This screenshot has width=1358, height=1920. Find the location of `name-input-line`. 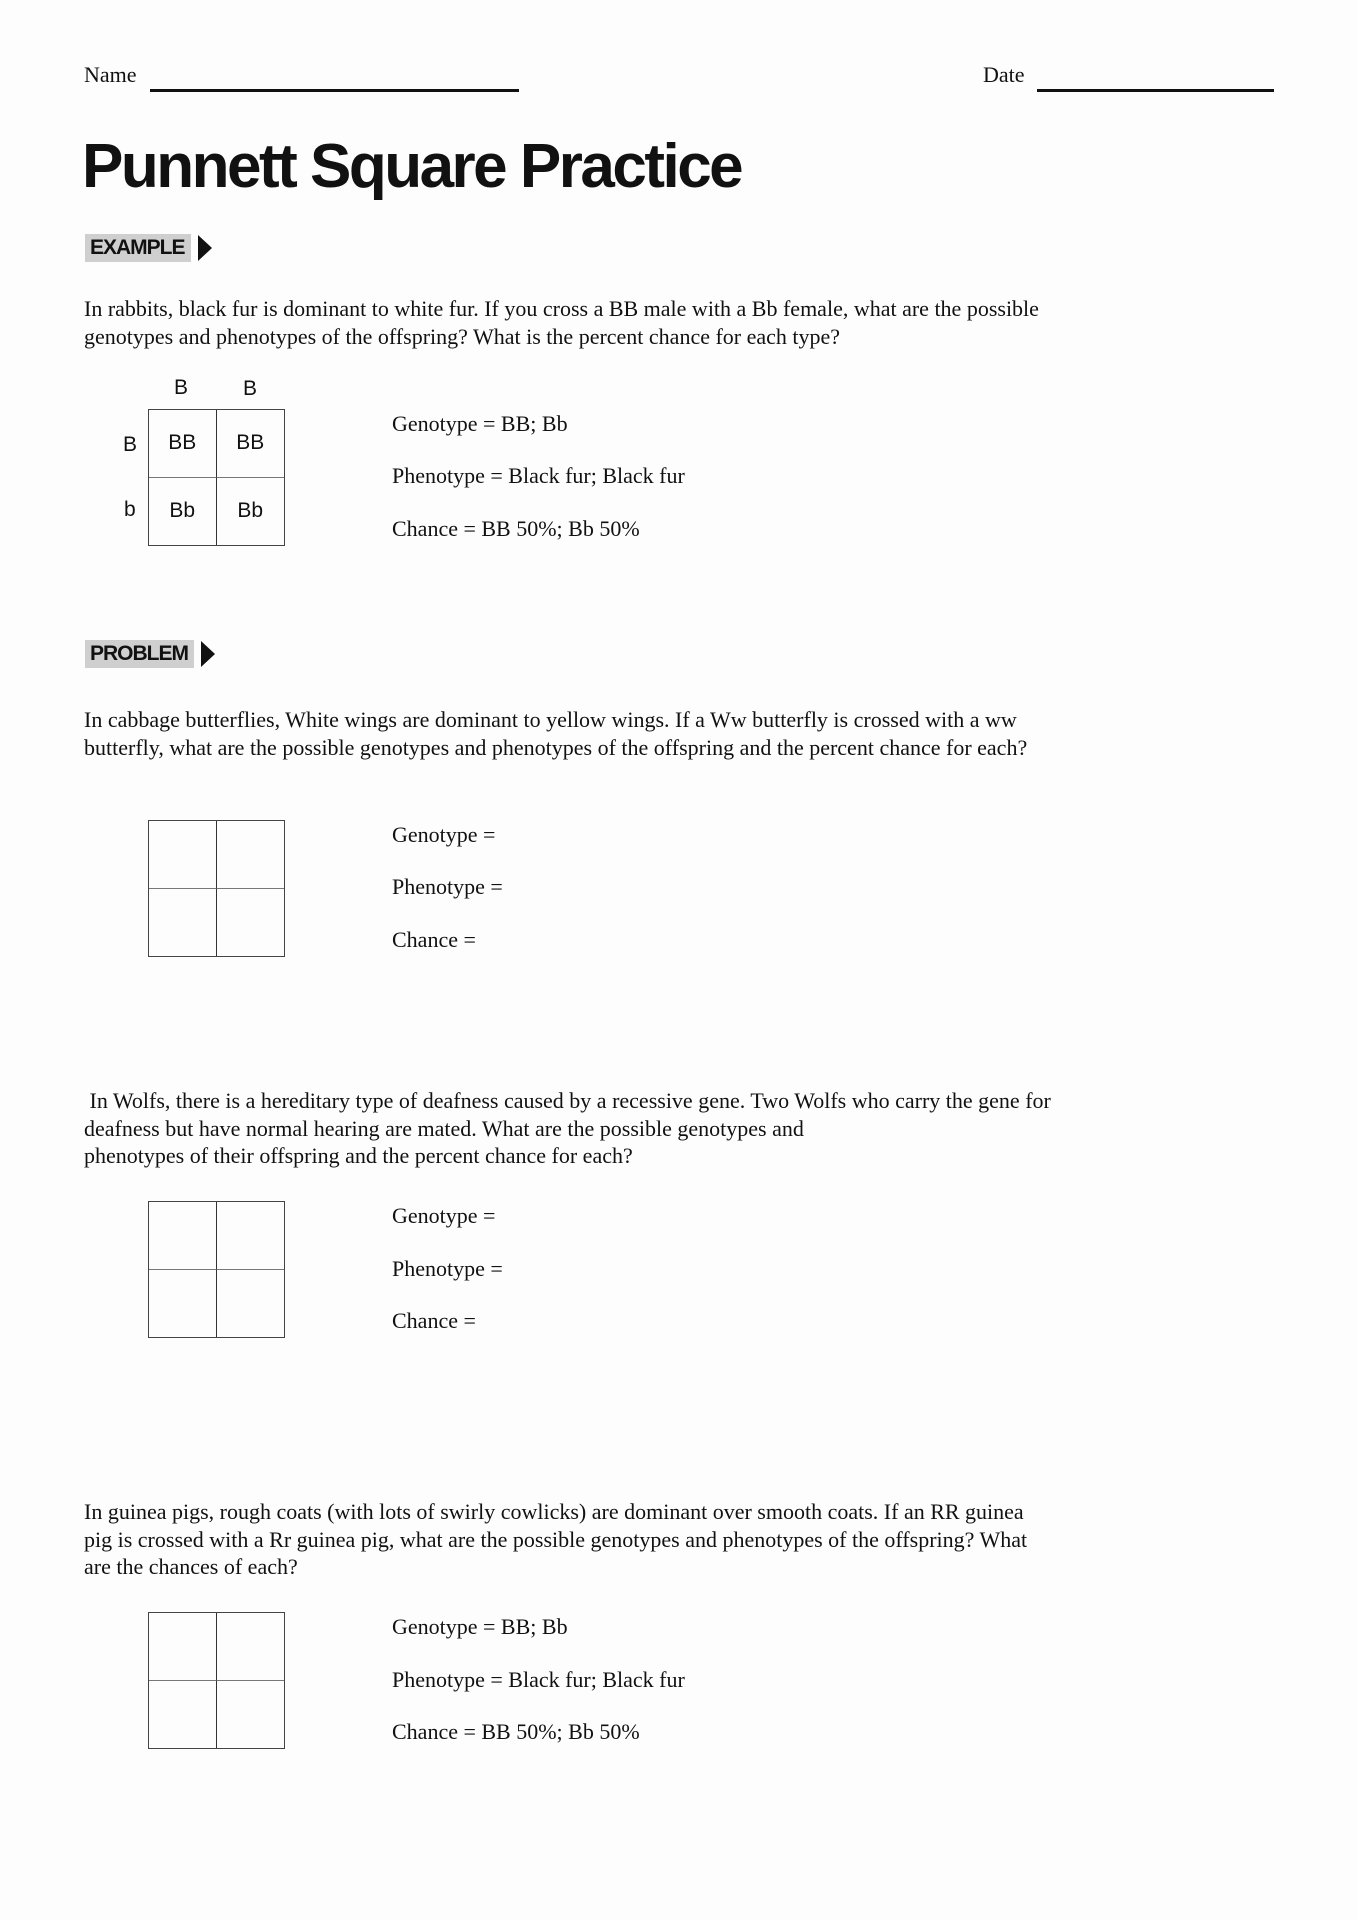

name-input-line is located at coordinates (334, 90).